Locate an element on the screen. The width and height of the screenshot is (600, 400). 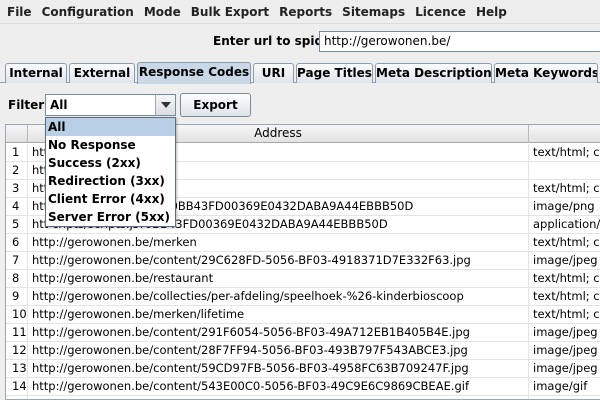
filter-select: All is located at coordinates (110, 105).